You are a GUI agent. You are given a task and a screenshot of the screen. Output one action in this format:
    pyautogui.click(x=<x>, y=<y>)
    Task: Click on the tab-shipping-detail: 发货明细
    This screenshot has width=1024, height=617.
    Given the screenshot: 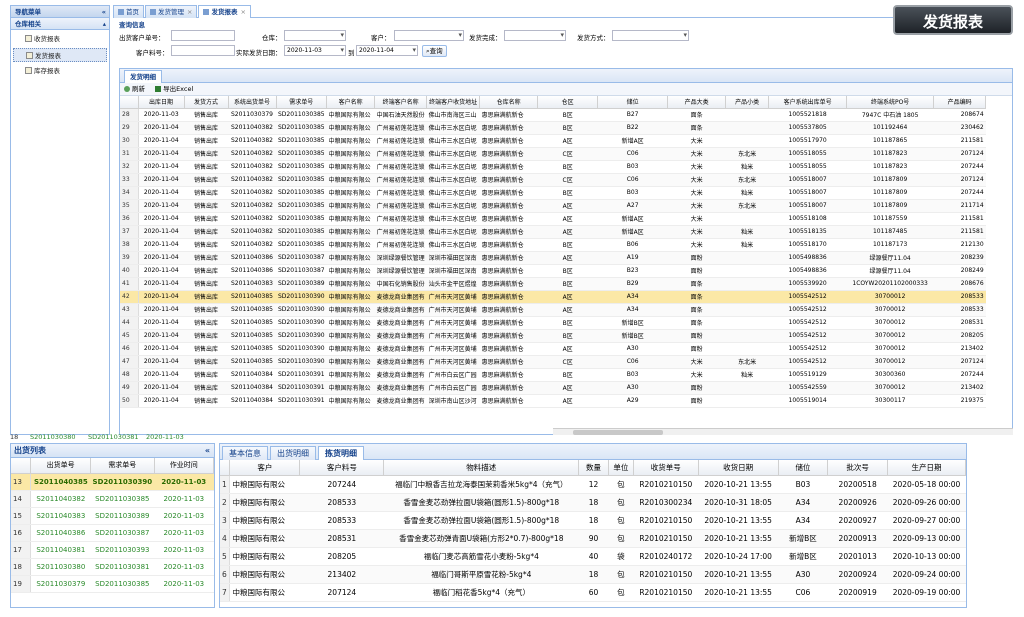 What is the action you would take?
    pyautogui.click(x=143, y=76)
    